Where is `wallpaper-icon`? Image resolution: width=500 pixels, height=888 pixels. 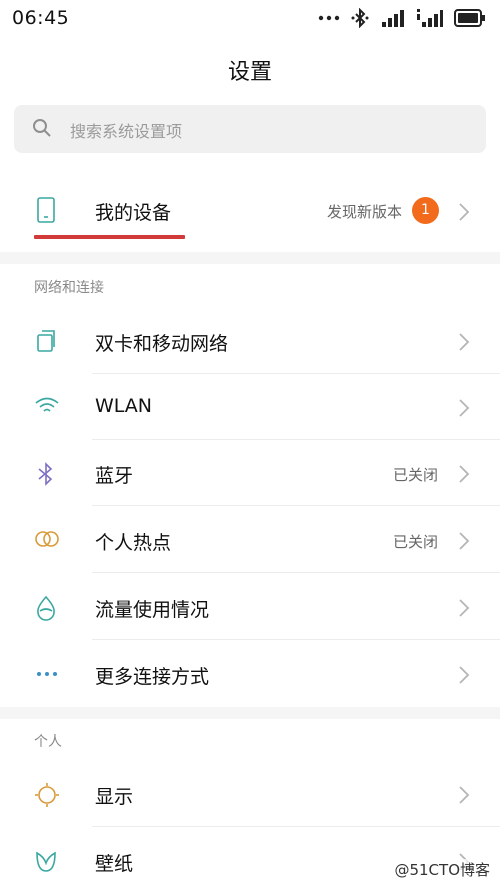 wallpaper-icon is located at coordinates (46, 861).